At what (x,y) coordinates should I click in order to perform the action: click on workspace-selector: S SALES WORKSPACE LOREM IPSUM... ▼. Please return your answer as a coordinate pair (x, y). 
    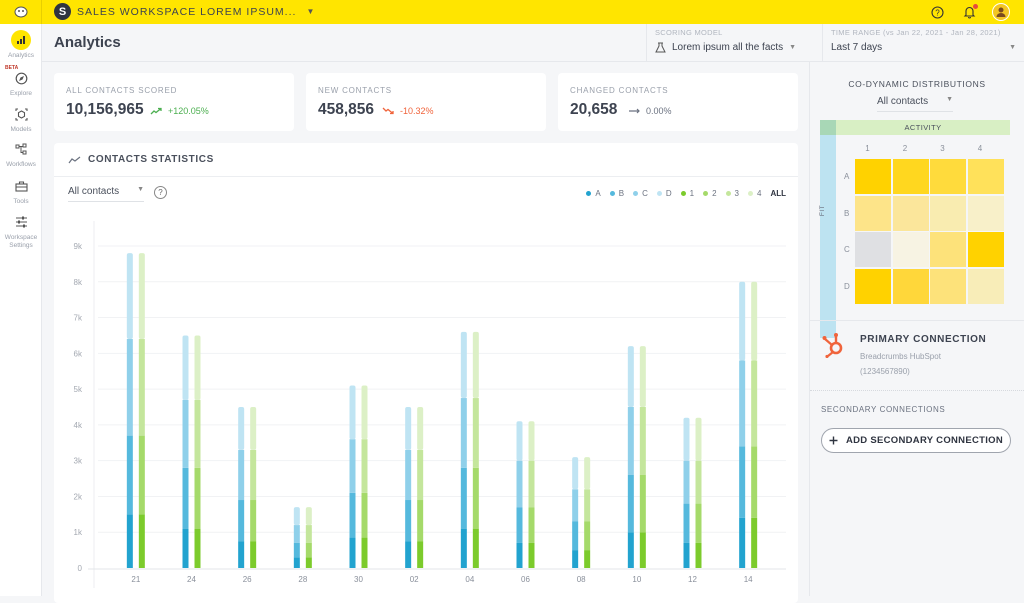
    Looking at the image, I should click on (184, 11).